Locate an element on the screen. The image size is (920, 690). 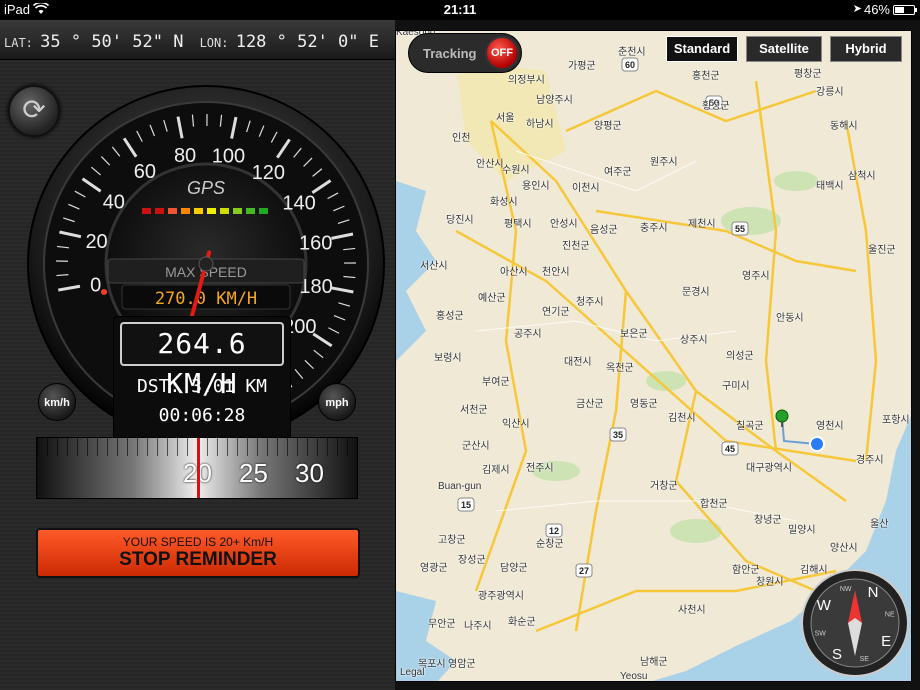
map-place-gochang: 고창군 is located at coordinates (452, 540).